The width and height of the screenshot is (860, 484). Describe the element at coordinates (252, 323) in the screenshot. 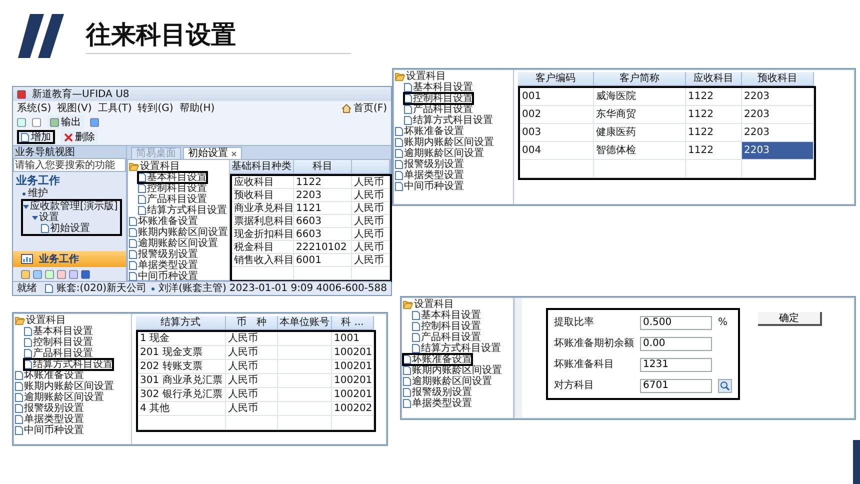

I see `column-header: 币 种` at that location.